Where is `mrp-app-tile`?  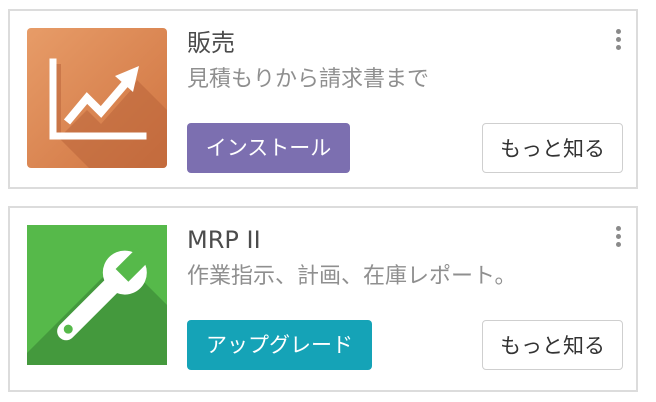
mrp-app-tile is located at coordinates (97, 295).